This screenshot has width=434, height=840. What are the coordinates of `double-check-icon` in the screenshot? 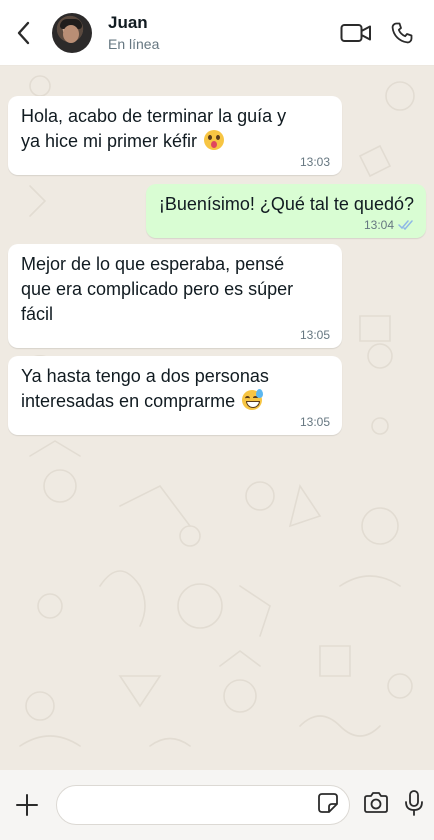 It's located at (405, 225).